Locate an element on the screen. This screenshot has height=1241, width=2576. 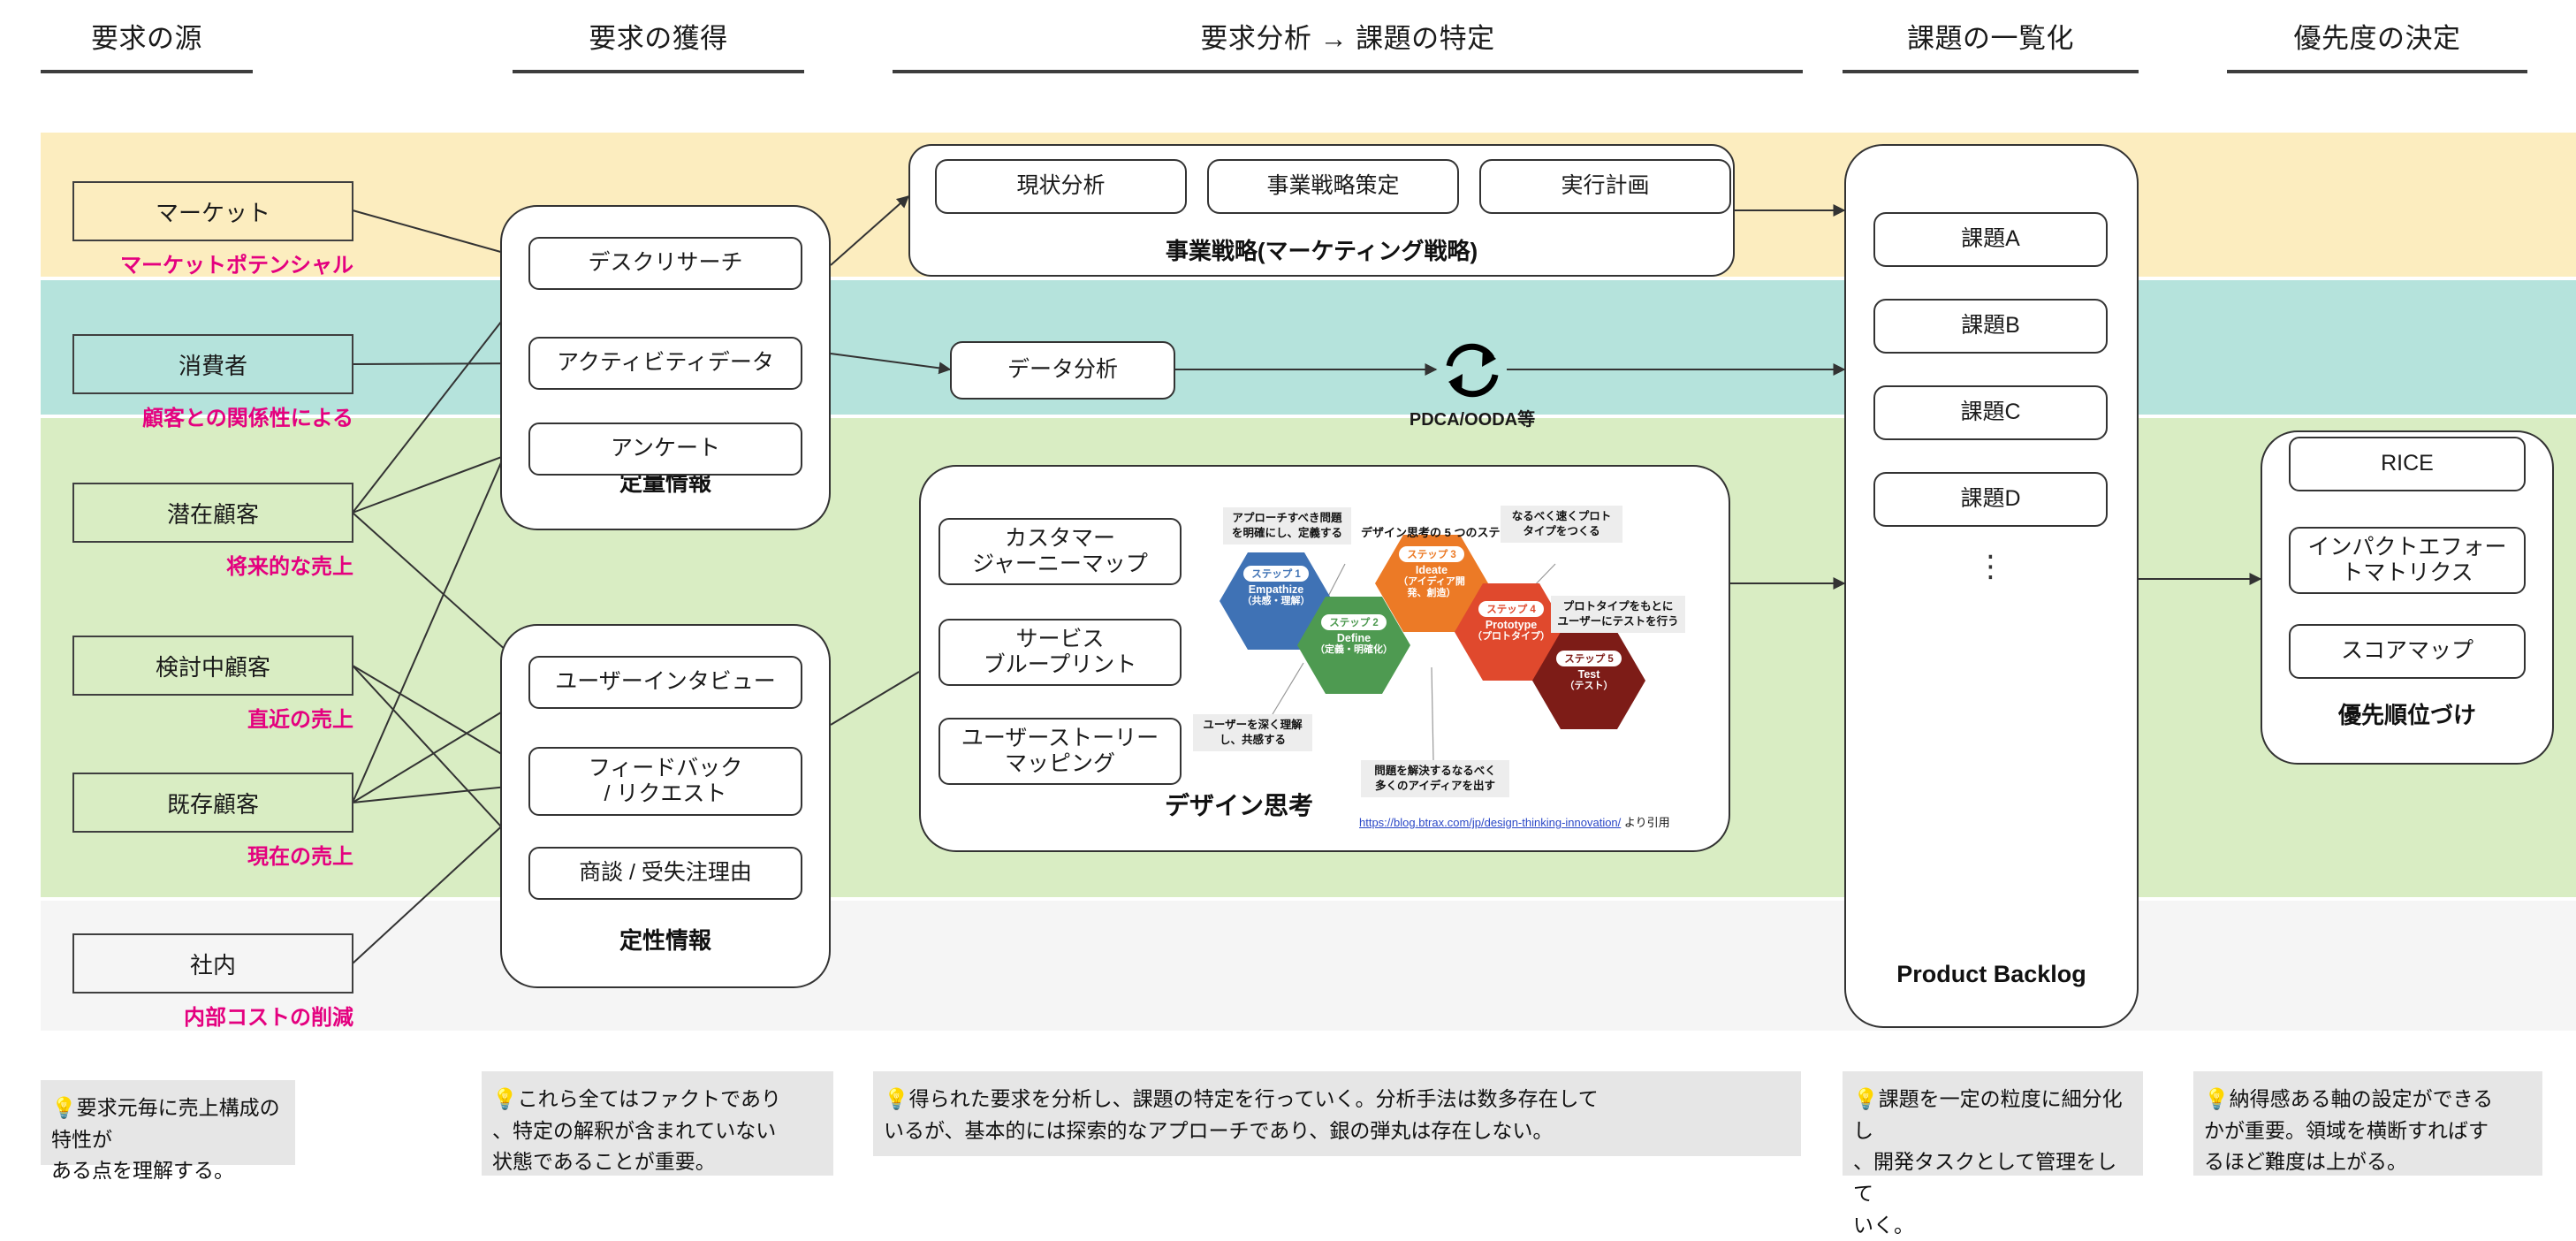
source-box-market: マーケット is located at coordinates (212, 211).